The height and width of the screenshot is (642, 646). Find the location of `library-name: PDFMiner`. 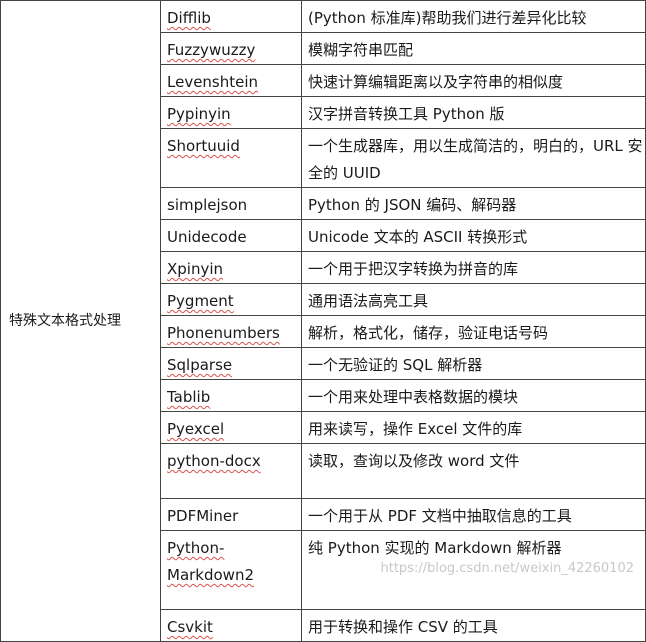

library-name: PDFMiner is located at coordinates (231, 514).